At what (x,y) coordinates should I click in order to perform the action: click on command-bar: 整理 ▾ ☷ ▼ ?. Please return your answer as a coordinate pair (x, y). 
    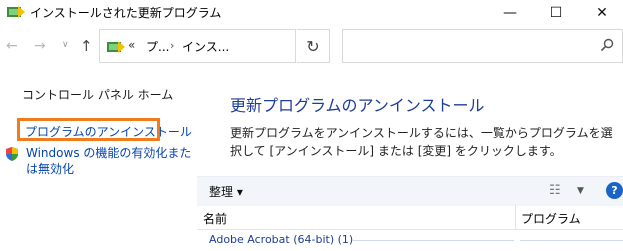
    Looking at the image, I should click on (410, 191).